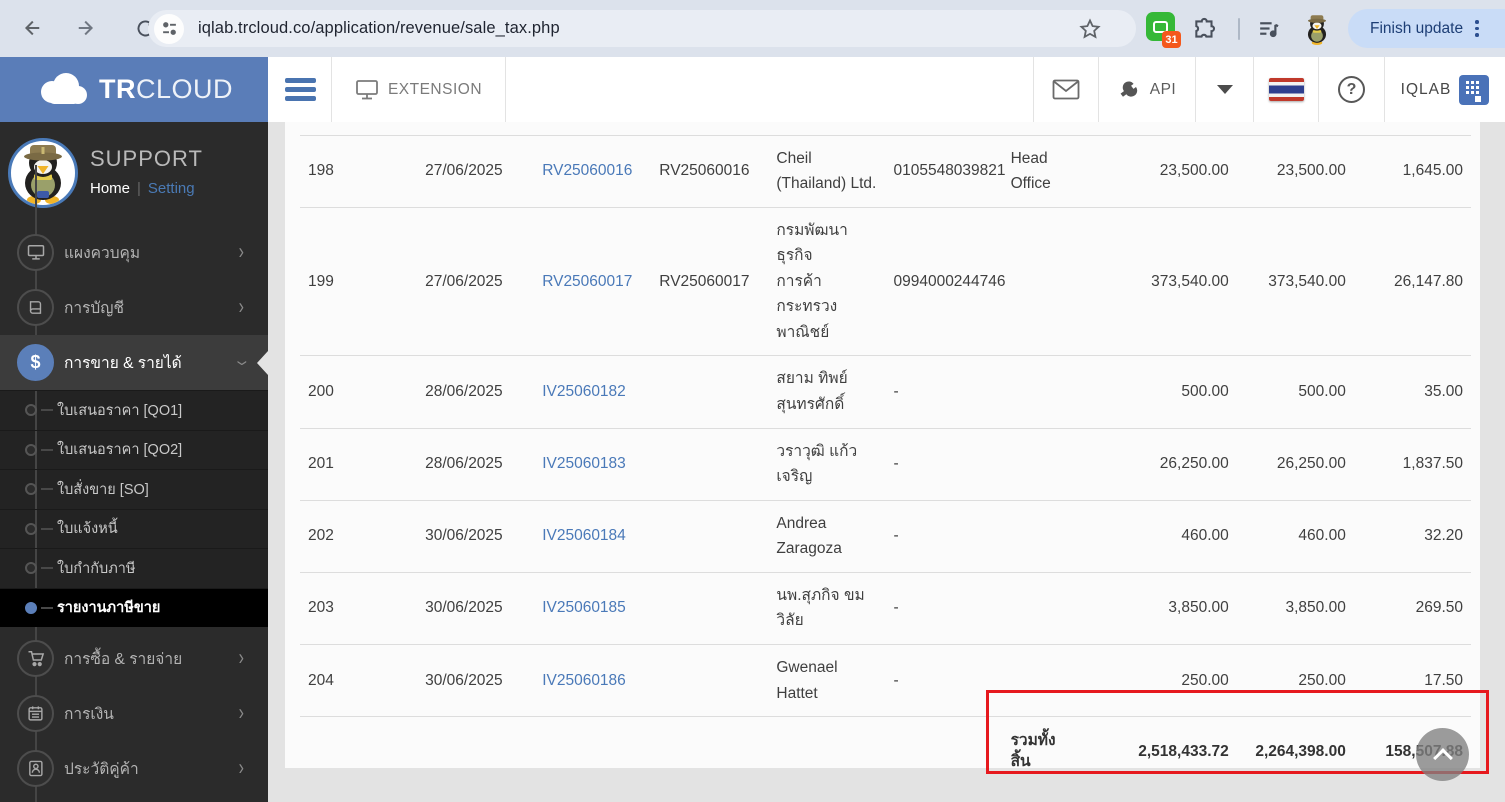 The height and width of the screenshot is (802, 1505). I want to click on app-logo: TRCLOUD, so click(134, 89).